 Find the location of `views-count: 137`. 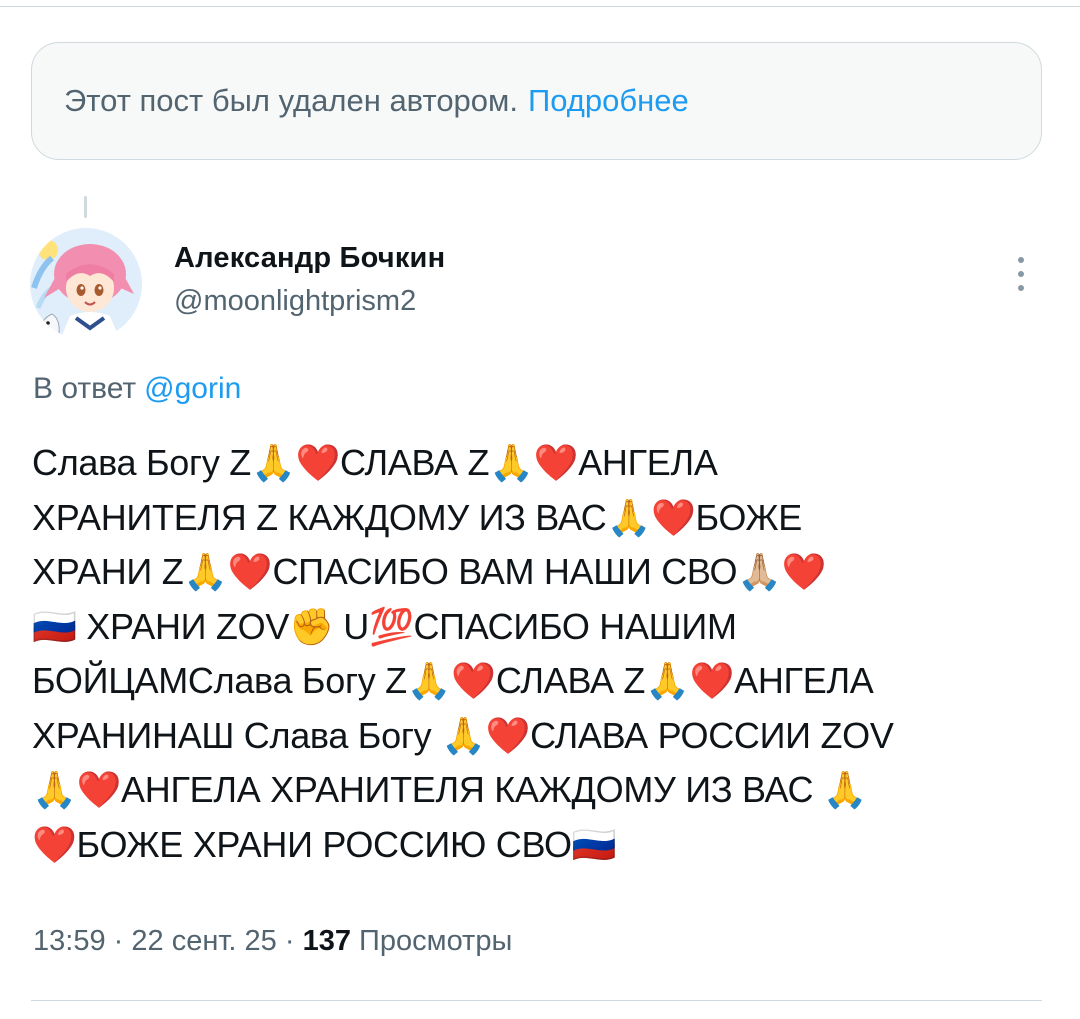

views-count: 137 is located at coordinates (326, 941).